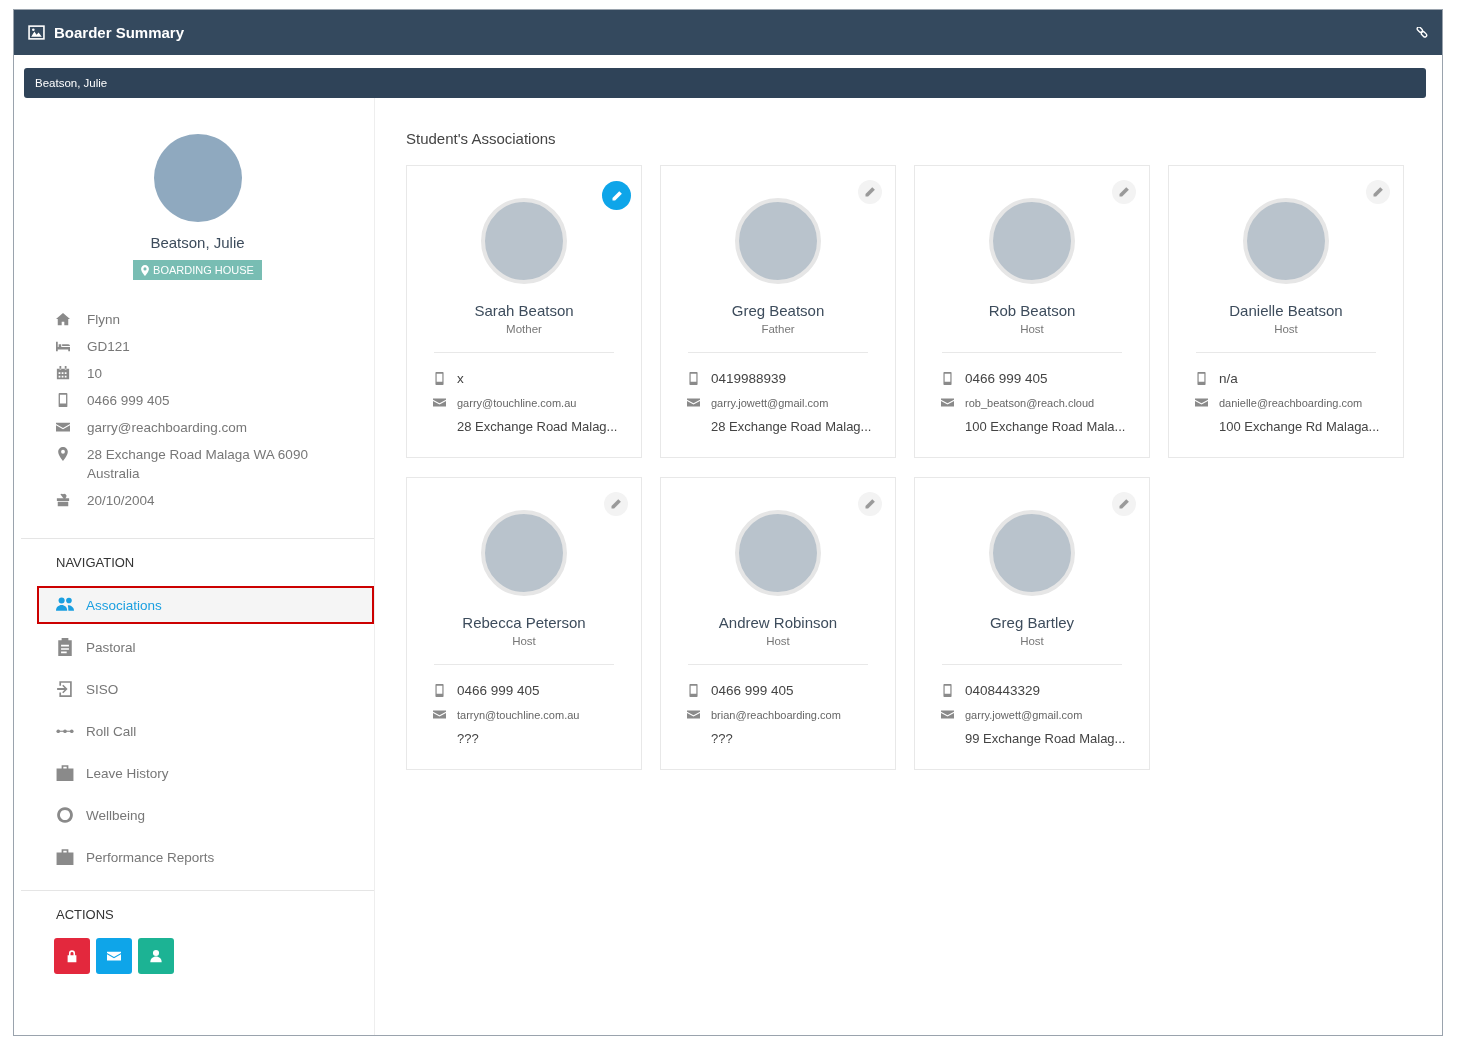  Describe the element at coordinates (778, 329) in the screenshot. I see `relation-text: Father` at that location.